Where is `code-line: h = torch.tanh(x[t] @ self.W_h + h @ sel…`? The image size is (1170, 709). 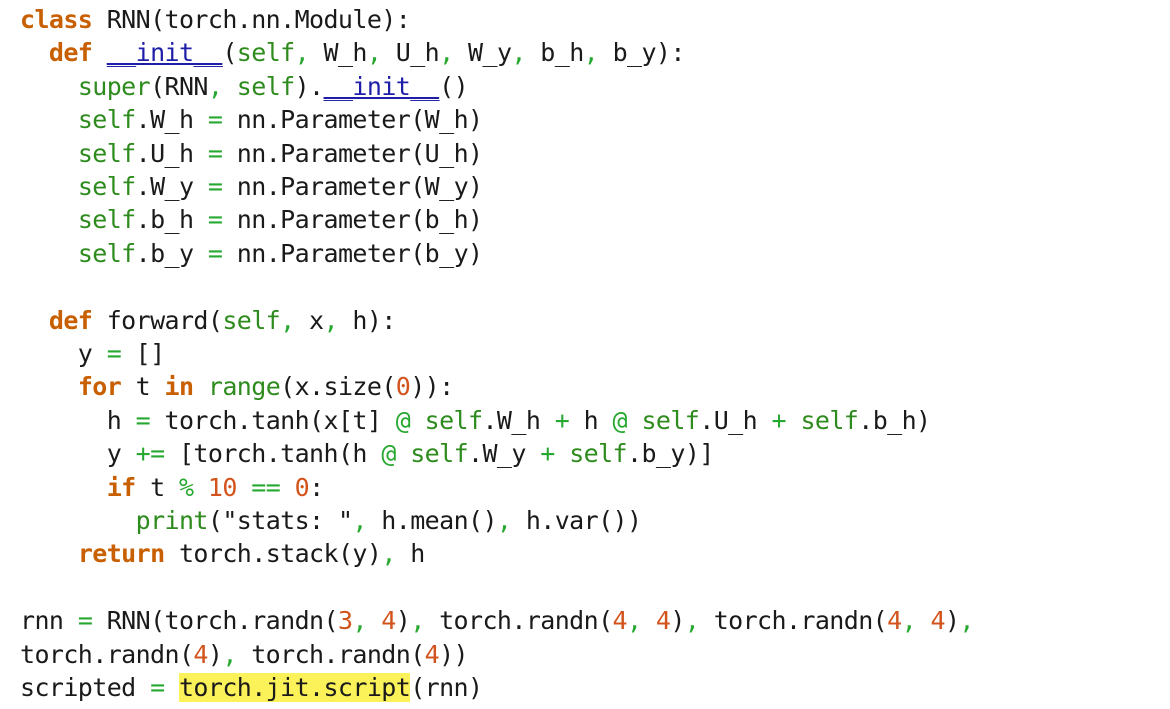 code-line: h = torch.tanh(x[t] @ self.W_h + h @ sel… is located at coordinates (475, 420).